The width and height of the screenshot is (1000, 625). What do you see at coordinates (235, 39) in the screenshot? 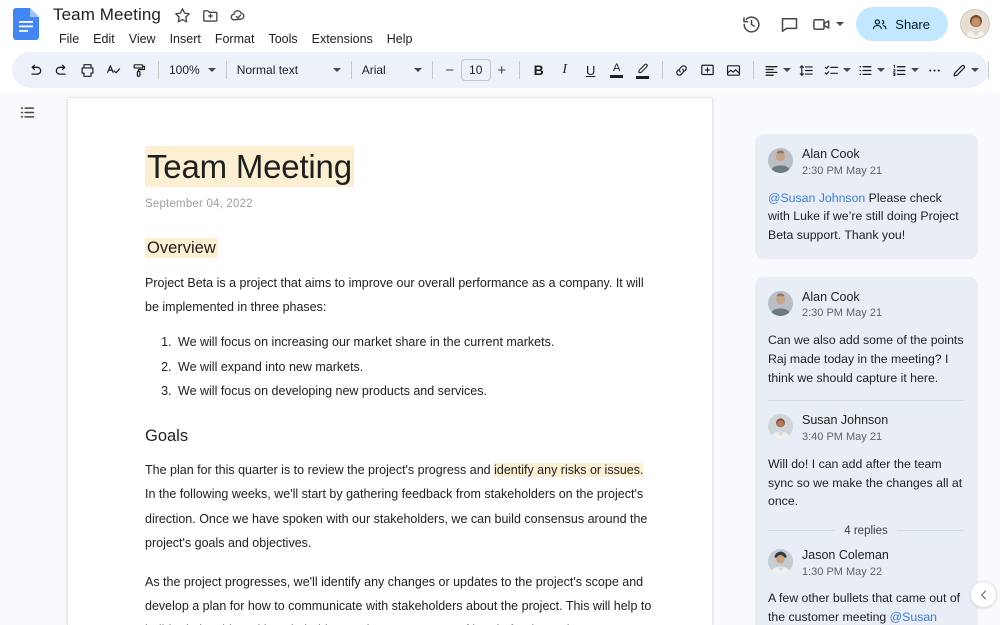
I see `menu-item-format: Format` at bounding box center [235, 39].